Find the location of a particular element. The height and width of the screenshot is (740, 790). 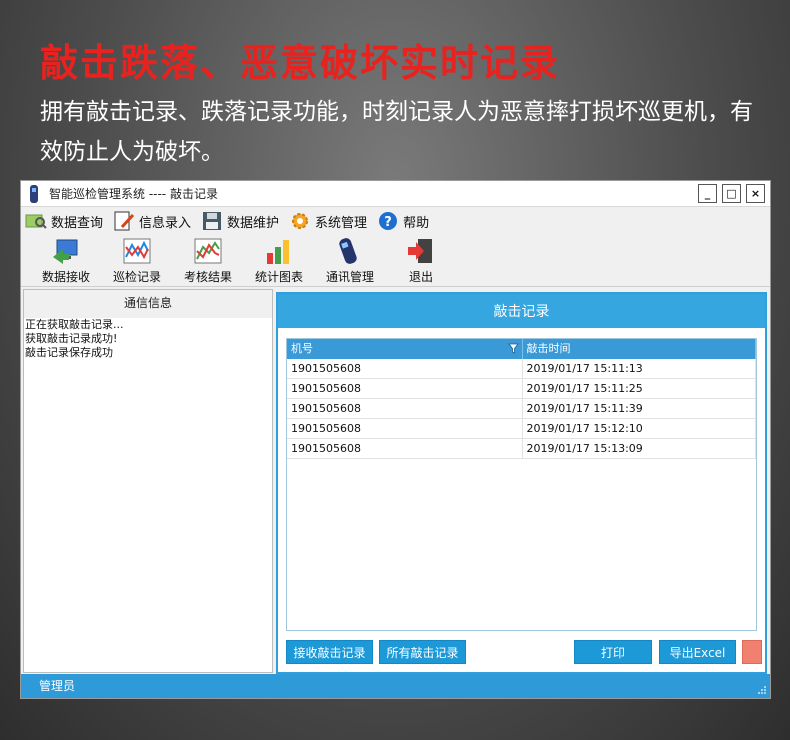

promo-description: 拥有敲击记录、跌落记录功能，时刻记录人为恶意摔打损坏巡更机，有效防止人为破坏。 is located at coordinates (396, 132).